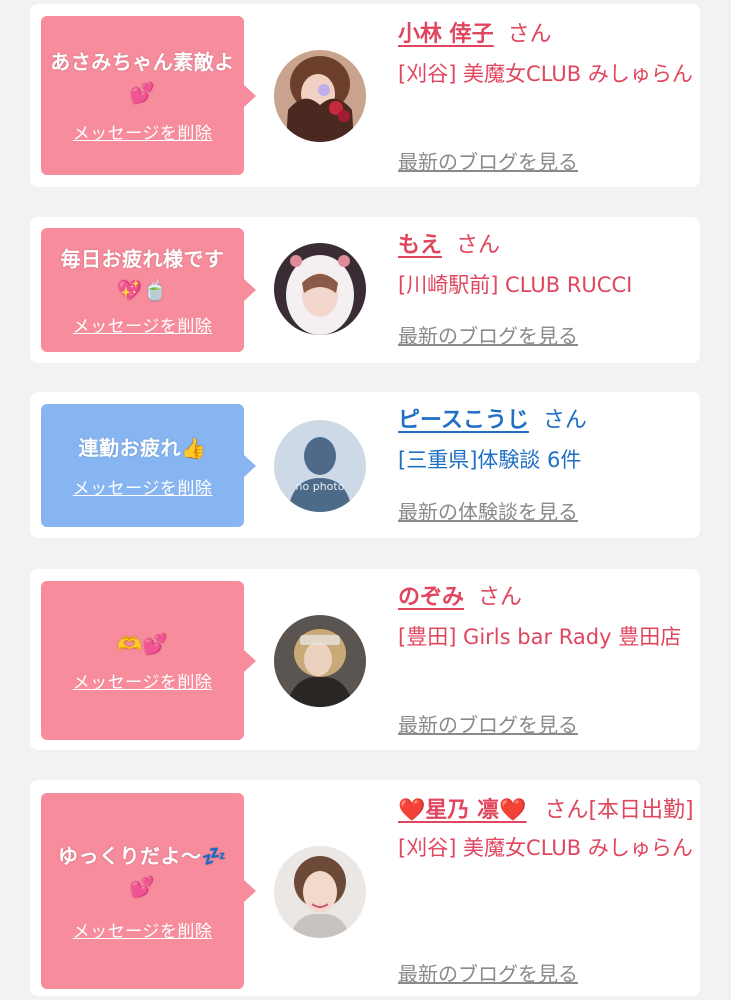  I want to click on user-name-link: のぞみ, so click(431, 597).